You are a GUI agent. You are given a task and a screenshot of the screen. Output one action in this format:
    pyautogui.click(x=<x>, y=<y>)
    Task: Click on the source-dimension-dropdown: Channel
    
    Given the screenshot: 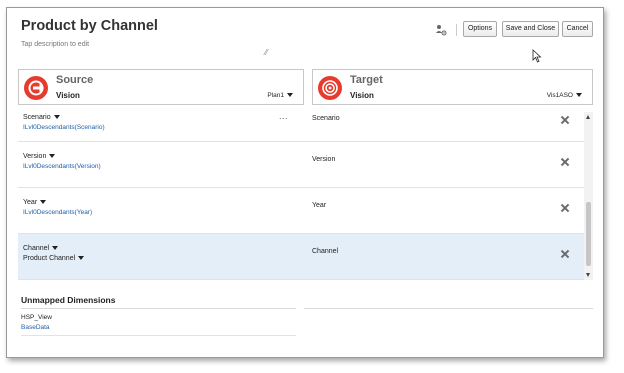 What is the action you would take?
    pyautogui.click(x=41, y=248)
    